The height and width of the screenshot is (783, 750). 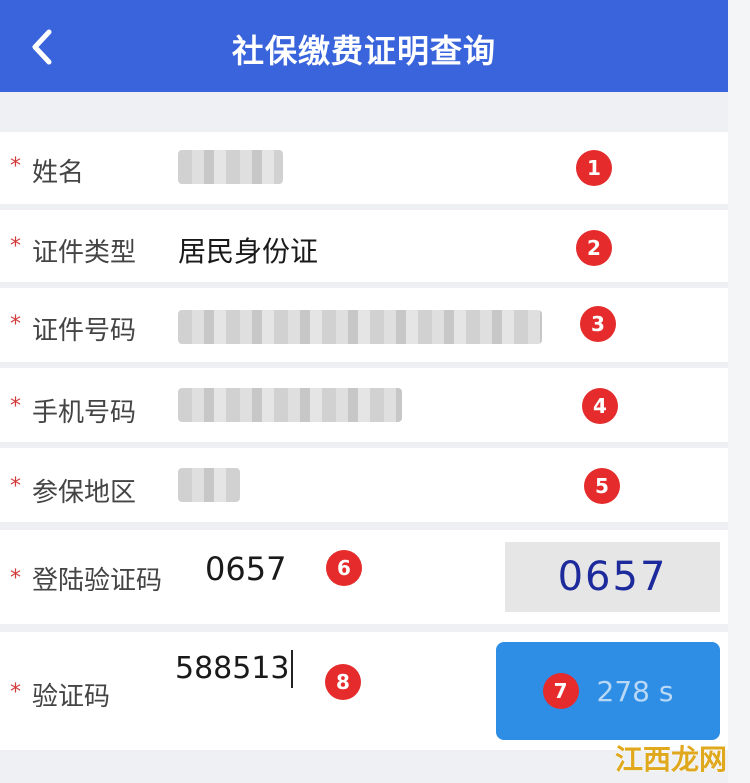 What do you see at coordinates (635, 691) in the screenshot?
I see `countdown-label: 278 s` at bounding box center [635, 691].